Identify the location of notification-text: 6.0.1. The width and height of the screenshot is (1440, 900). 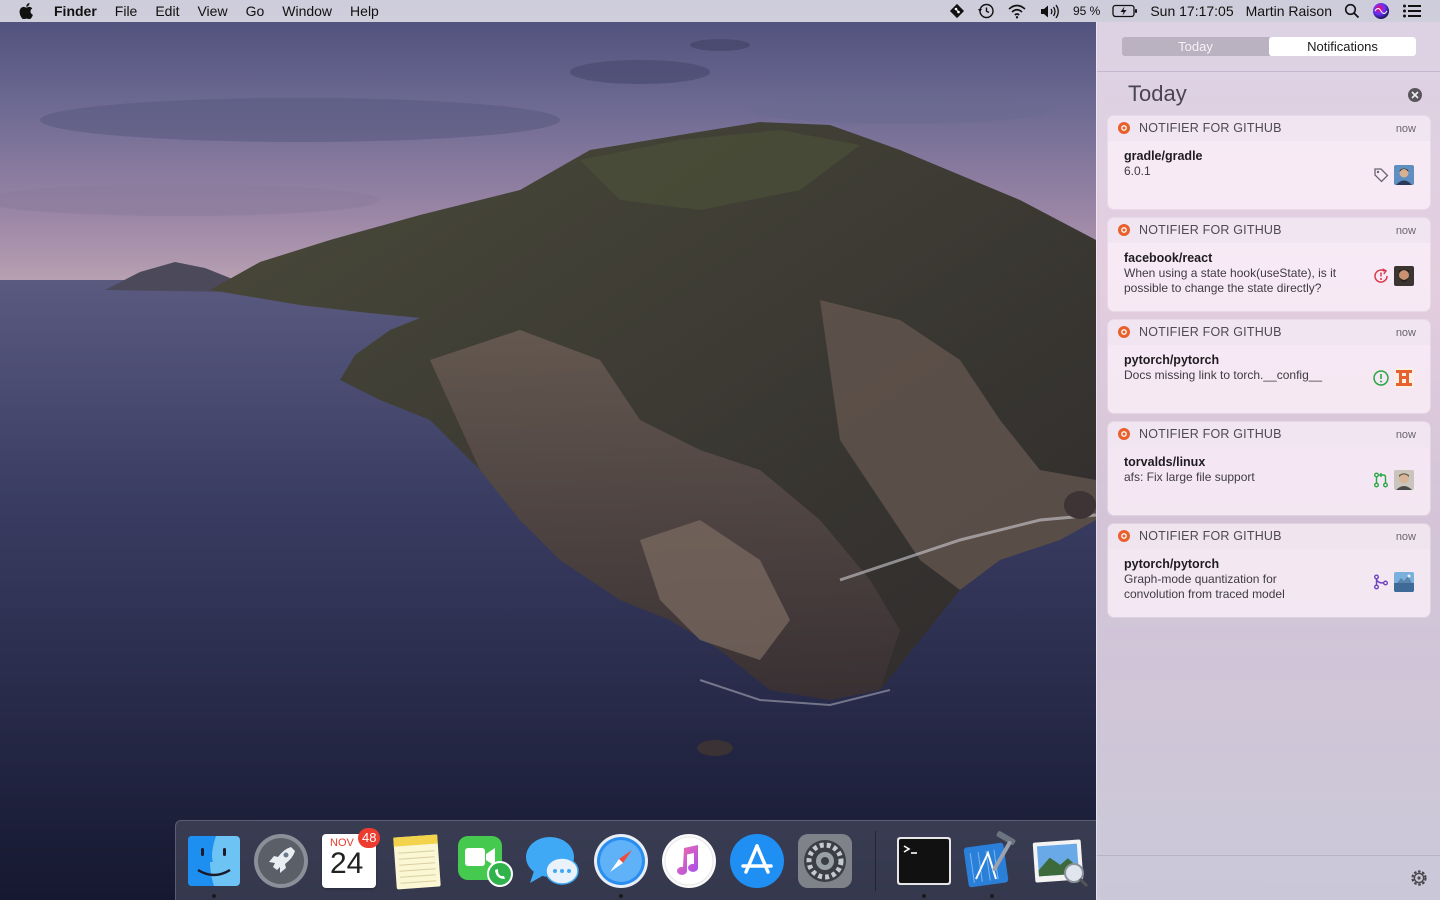
(1137, 171).